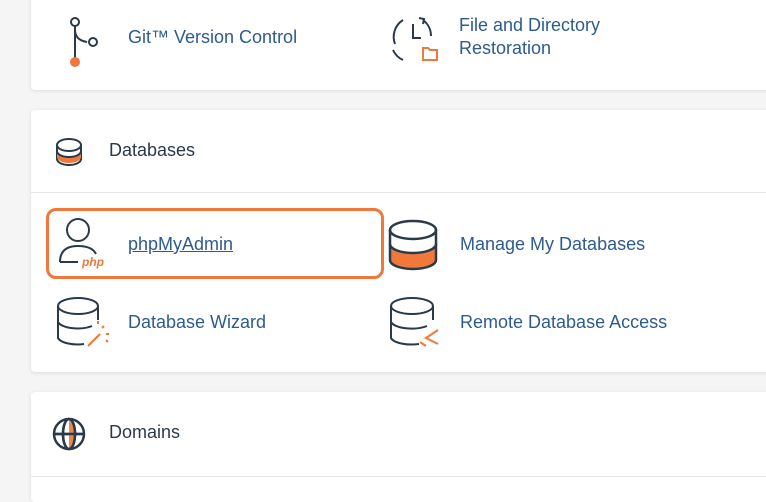 The height and width of the screenshot is (502, 766). Describe the element at coordinates (413, 245) in the screenshot. I see `database-icon` at that location.